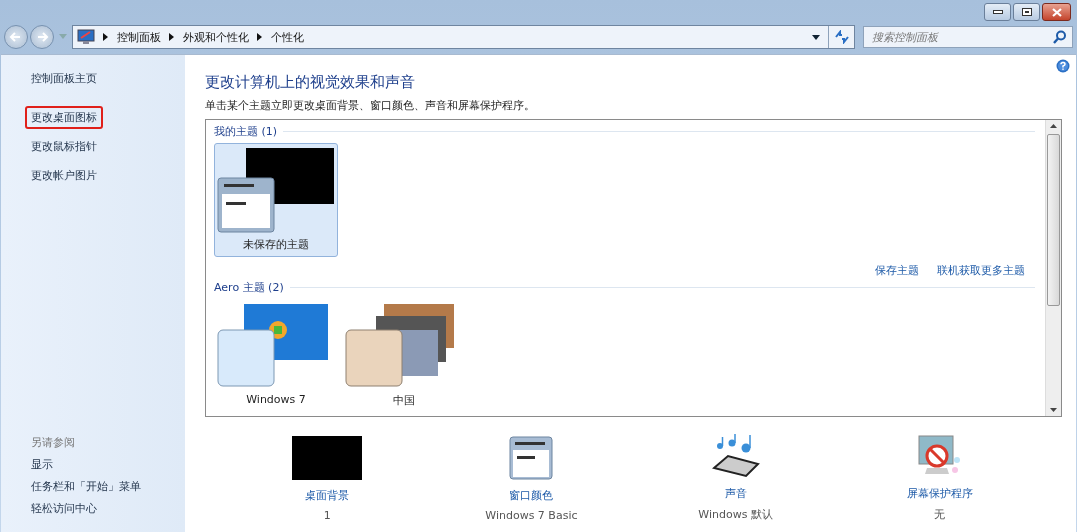  I want to click on theme-tile: 未保存的主题, so click(276, 200).